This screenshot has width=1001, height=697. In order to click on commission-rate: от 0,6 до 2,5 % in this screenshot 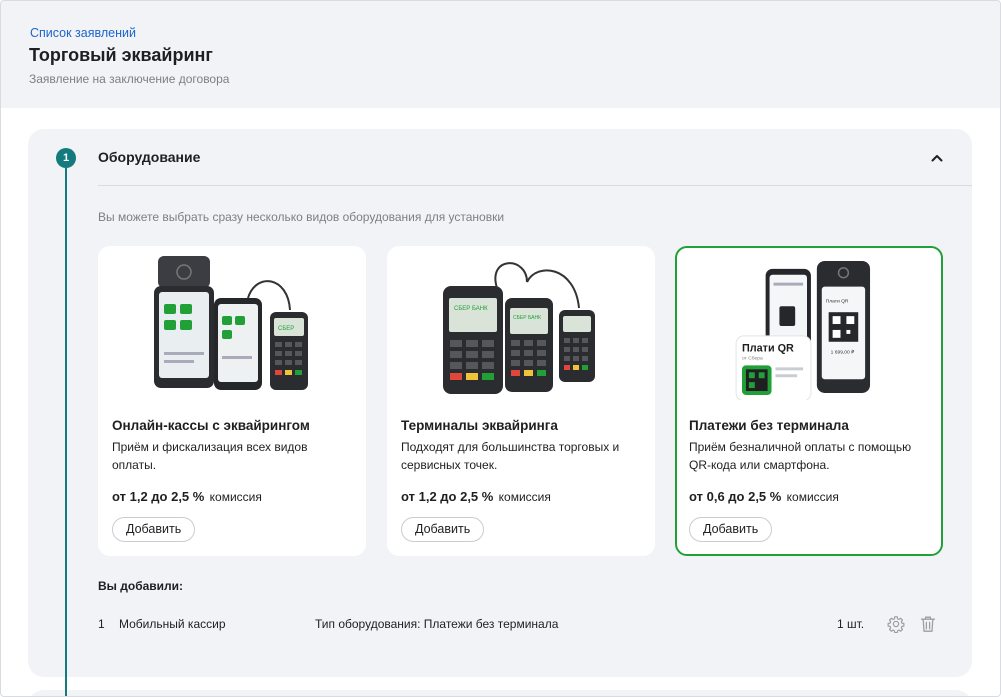, I will do `click(735, 496)`.